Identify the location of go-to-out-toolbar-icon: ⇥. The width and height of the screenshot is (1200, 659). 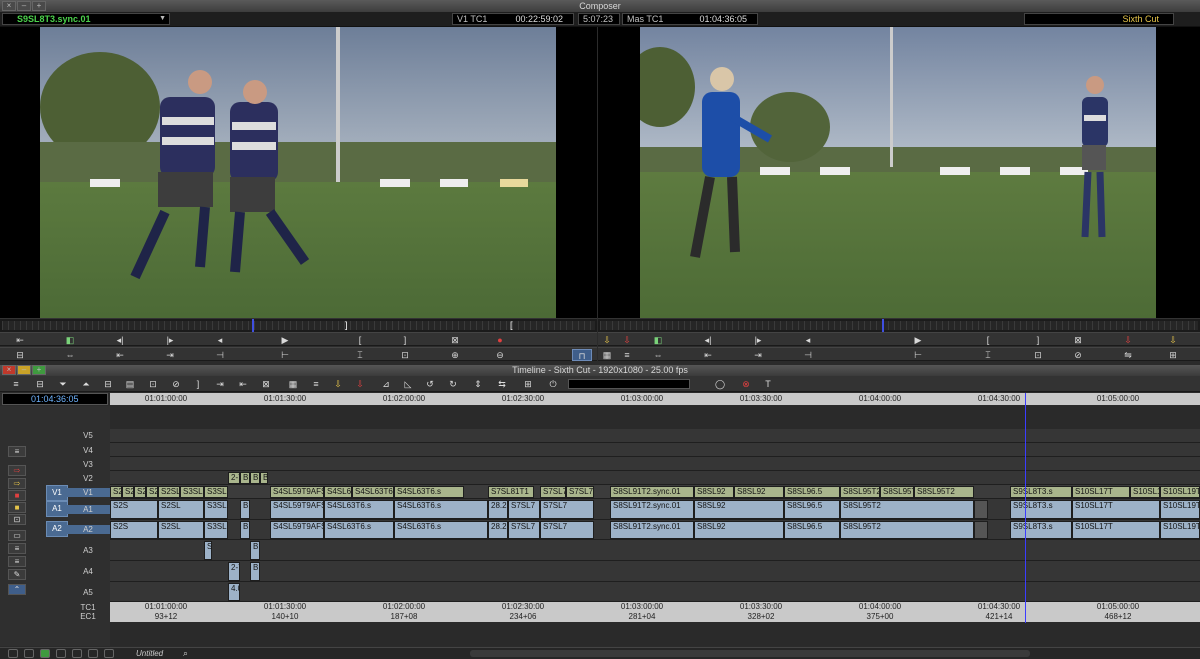
(220, 384).